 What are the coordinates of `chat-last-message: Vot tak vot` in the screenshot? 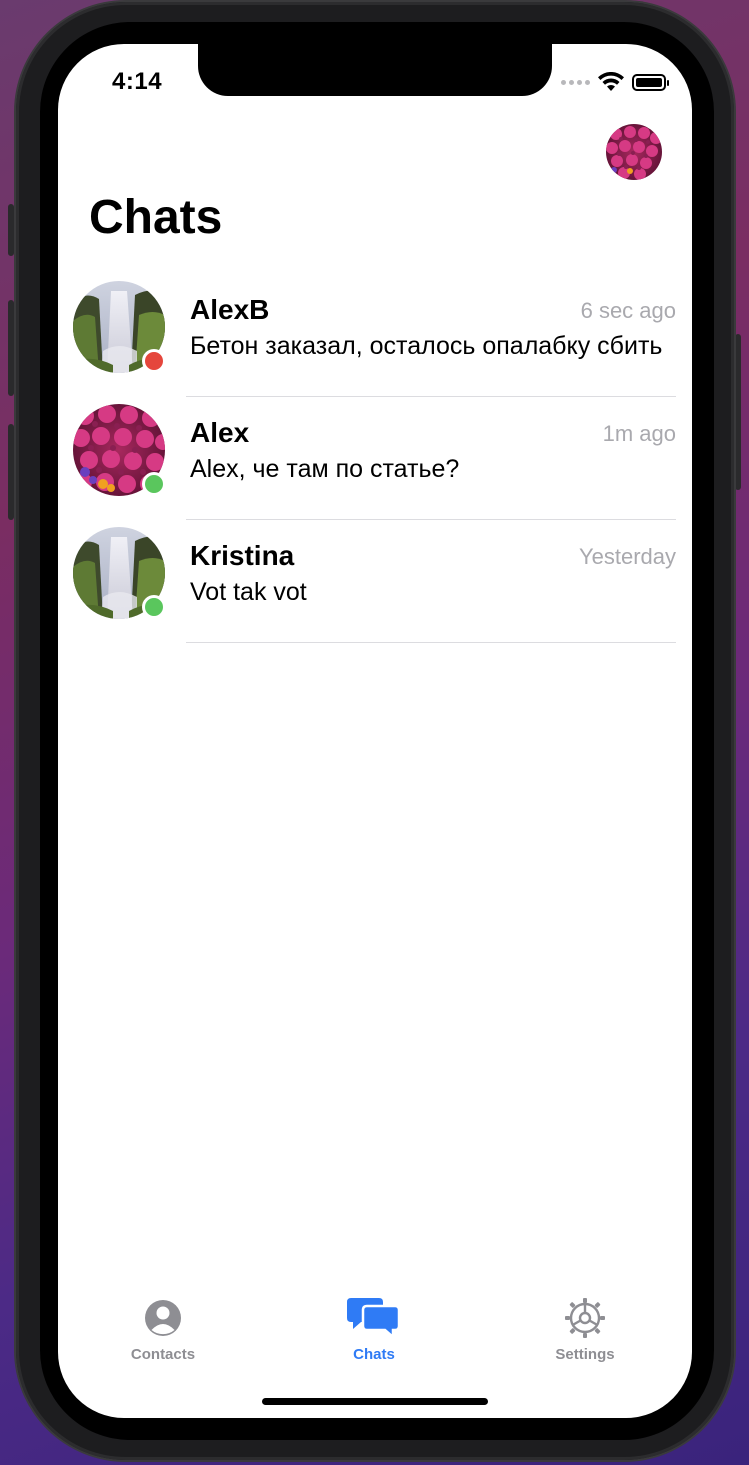 It's located at (248, 592).